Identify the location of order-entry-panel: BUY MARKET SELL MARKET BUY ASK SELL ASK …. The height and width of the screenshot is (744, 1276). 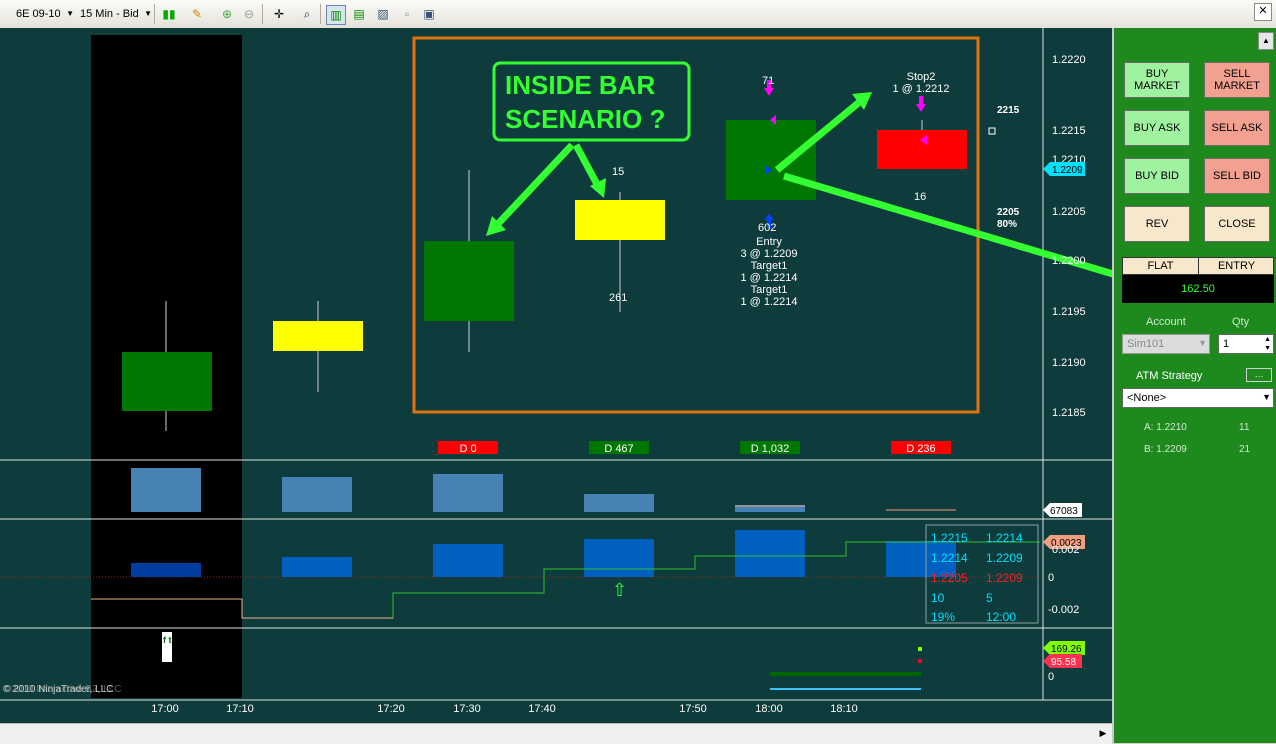
(1194, 385).